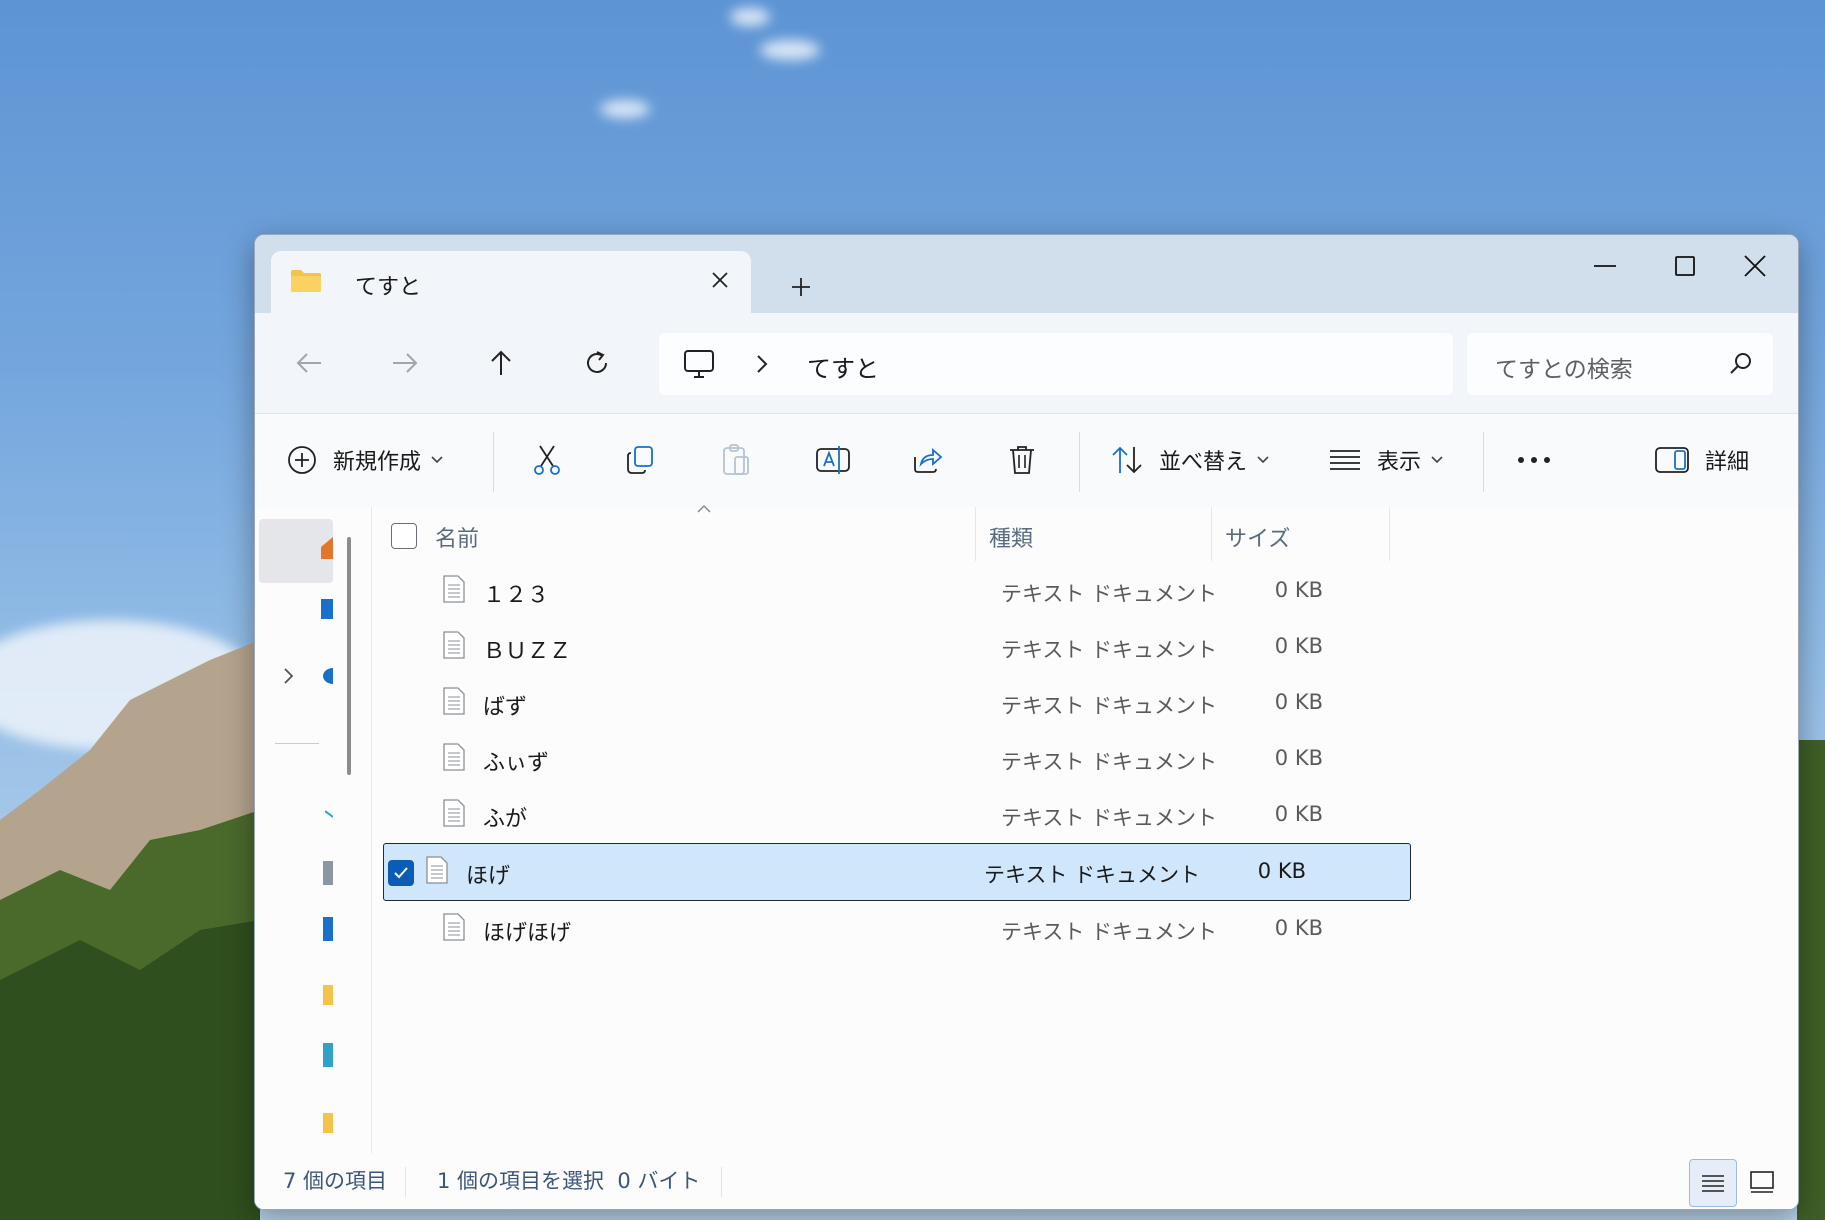 The height and width of the screenshot is (1220, 1825). I want to click on sort-icon, so click(1127, 460).